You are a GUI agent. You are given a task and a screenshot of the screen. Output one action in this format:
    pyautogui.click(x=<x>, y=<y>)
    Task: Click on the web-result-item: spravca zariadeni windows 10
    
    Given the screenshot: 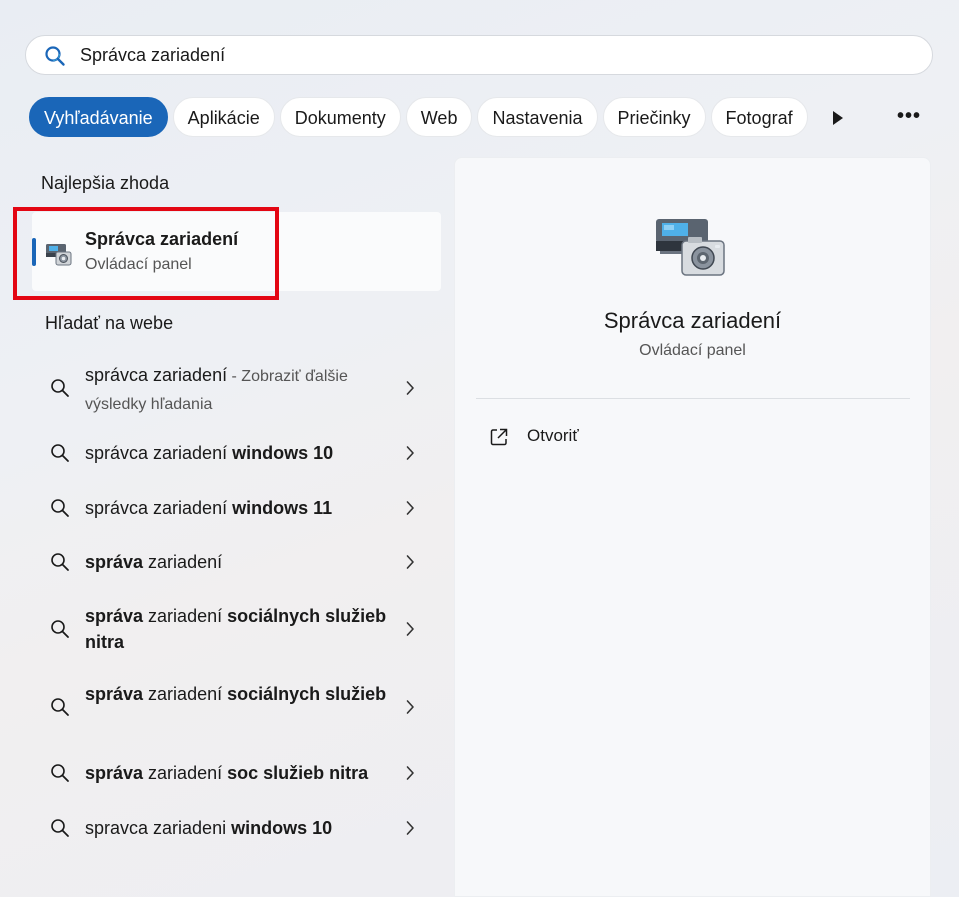 What is the action you would take?
    pyautogui.click(x=236, y=828)
    